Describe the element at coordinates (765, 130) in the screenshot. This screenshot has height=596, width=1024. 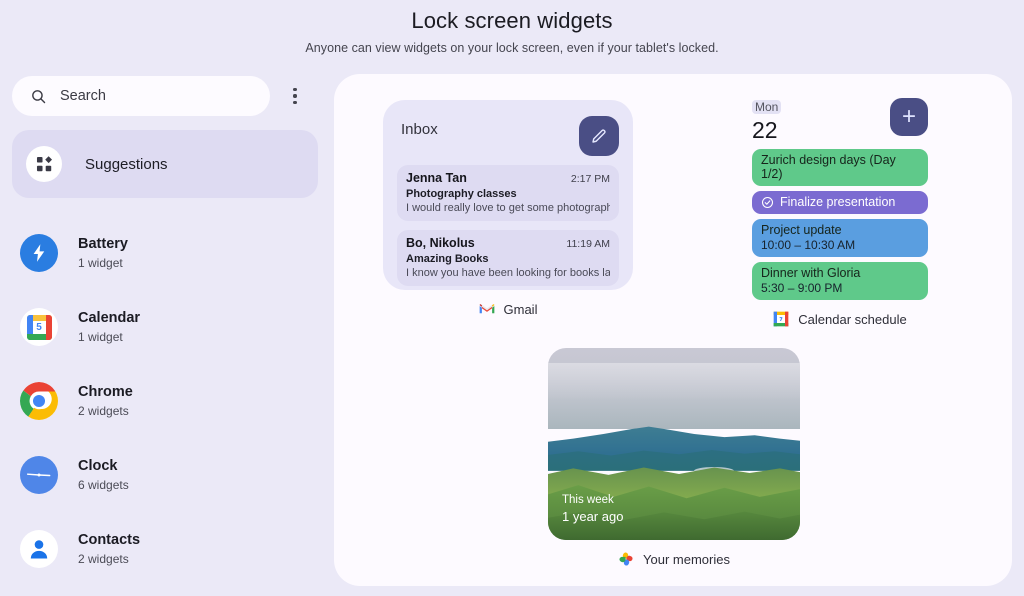
I see `calendar-day-number: 22` at that location.